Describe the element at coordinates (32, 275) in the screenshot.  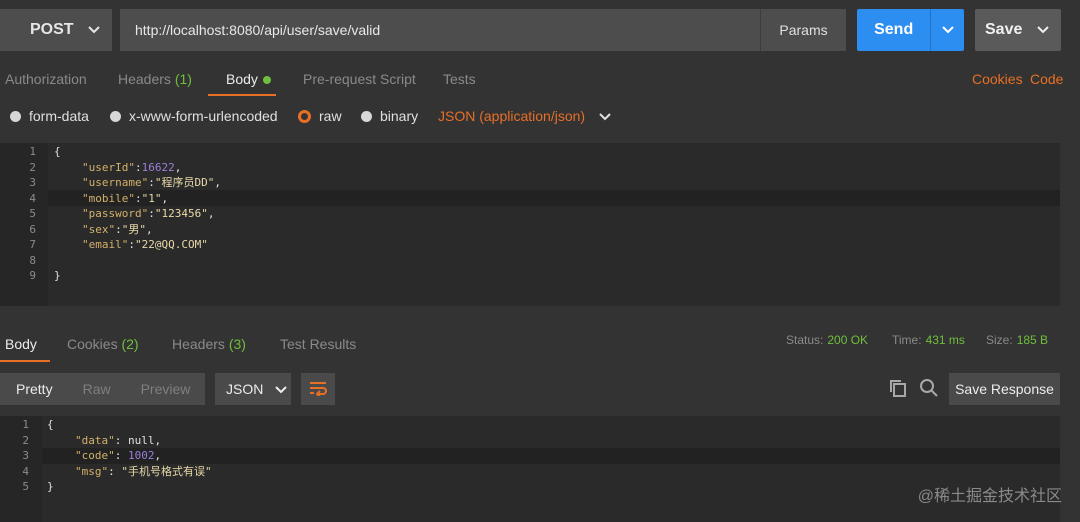
I see `line-number: 9` at that location.